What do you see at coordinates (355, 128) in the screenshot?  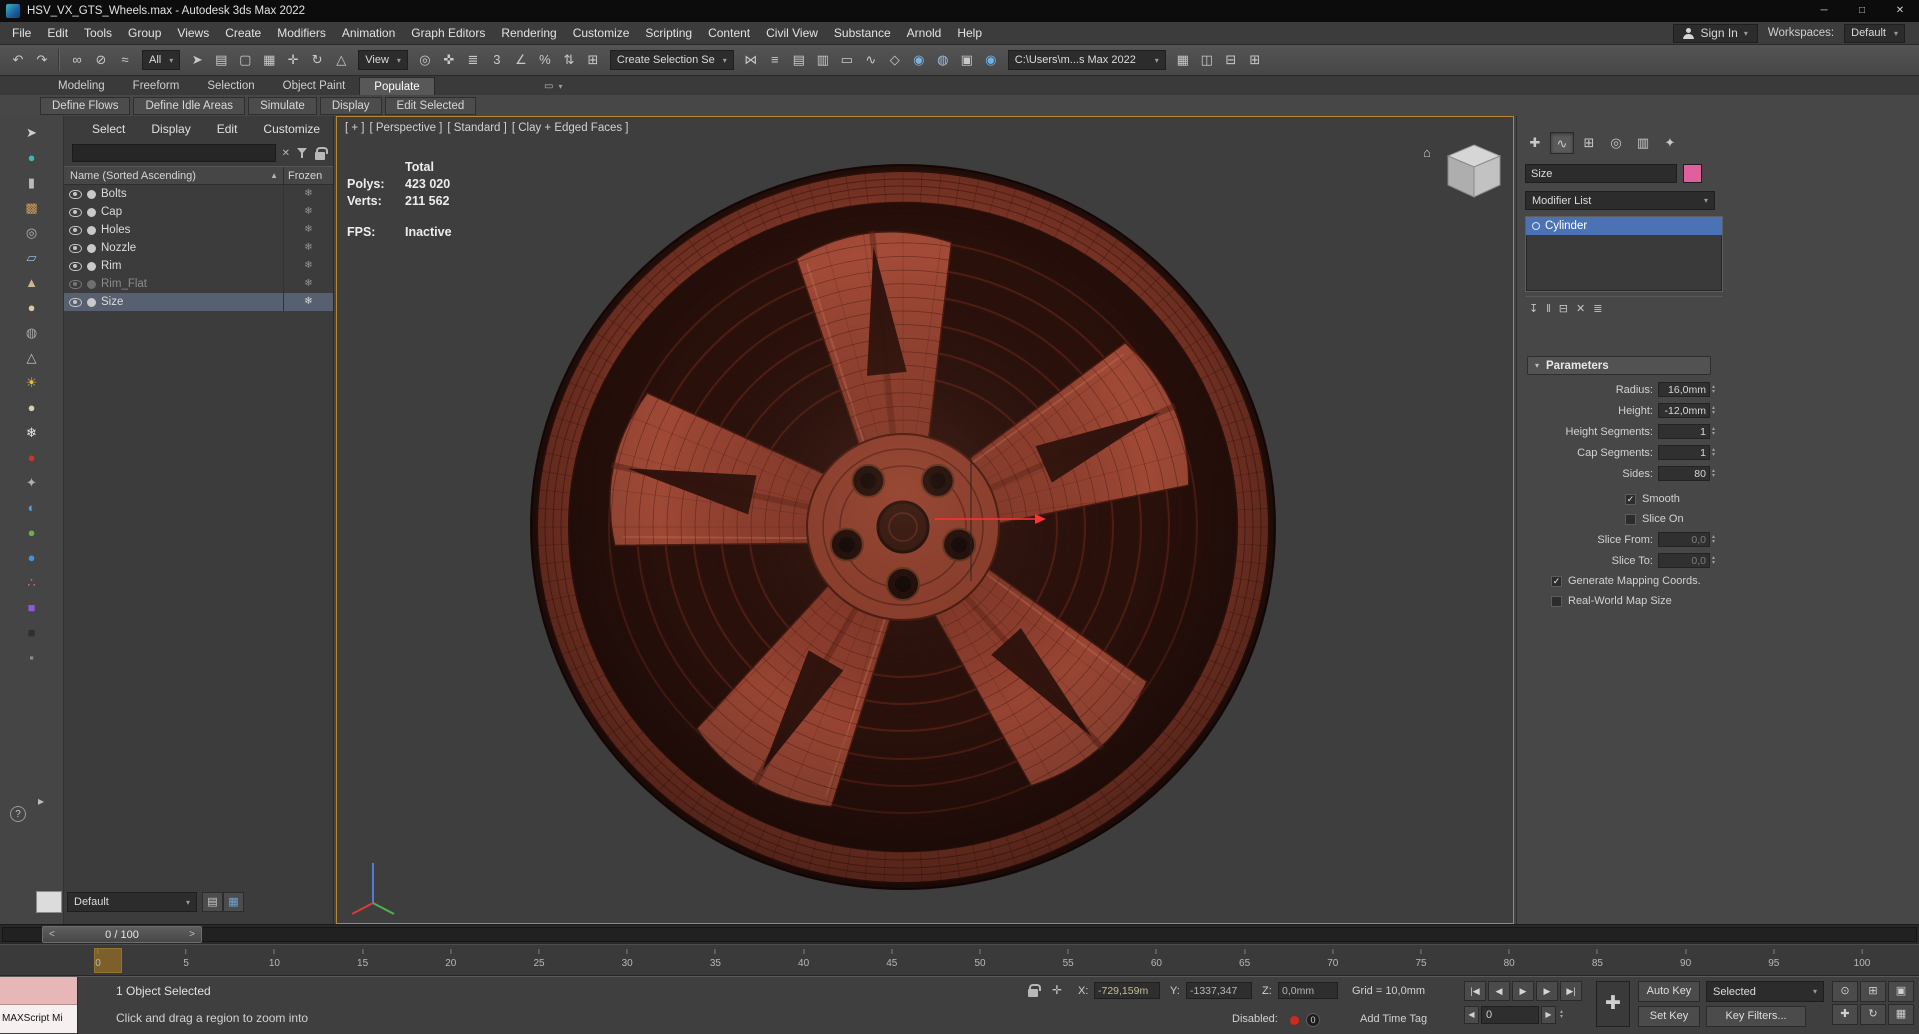 I see `viewport-label-segment: [ + ]` at bounding box center [355, 128].